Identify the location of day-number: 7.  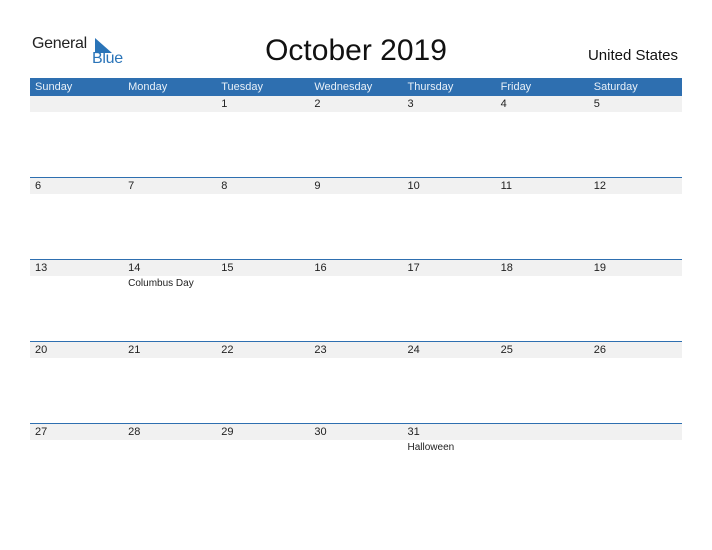
(131, 186).